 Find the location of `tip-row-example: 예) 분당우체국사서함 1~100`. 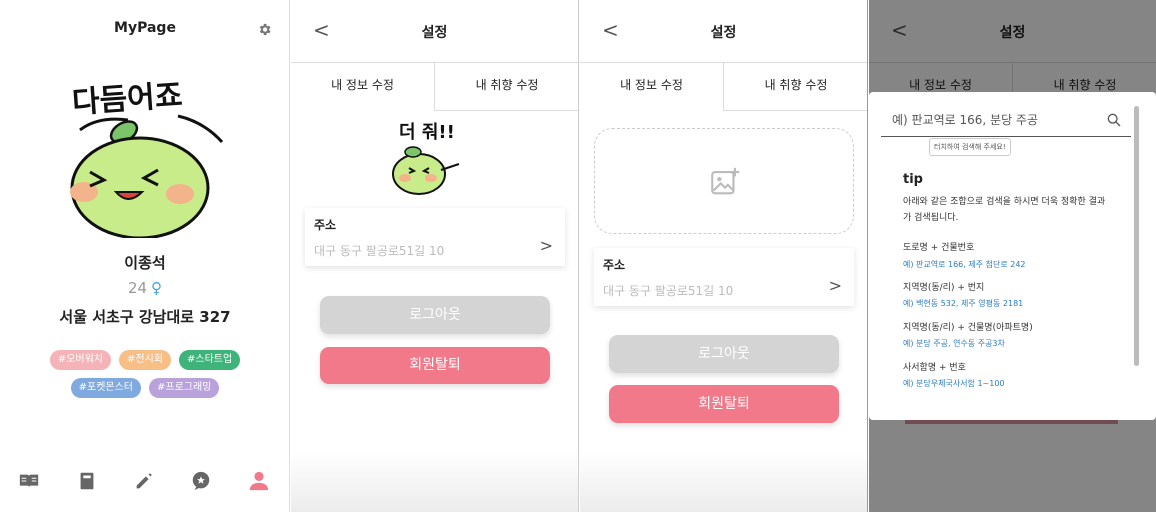

tip-row-example: 예) 분당우체국사서함 1~100 is located at coordinates (954, 383).